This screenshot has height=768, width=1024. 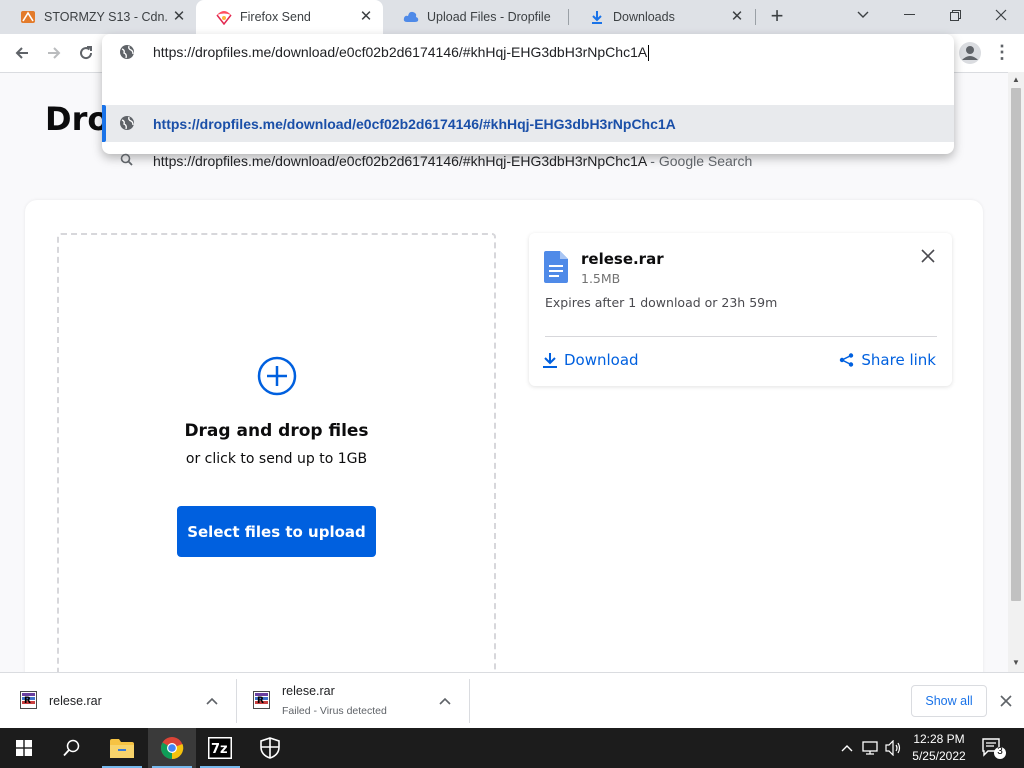 I want to click on tab-title: Firefox Send, so click(x=275, y=17).